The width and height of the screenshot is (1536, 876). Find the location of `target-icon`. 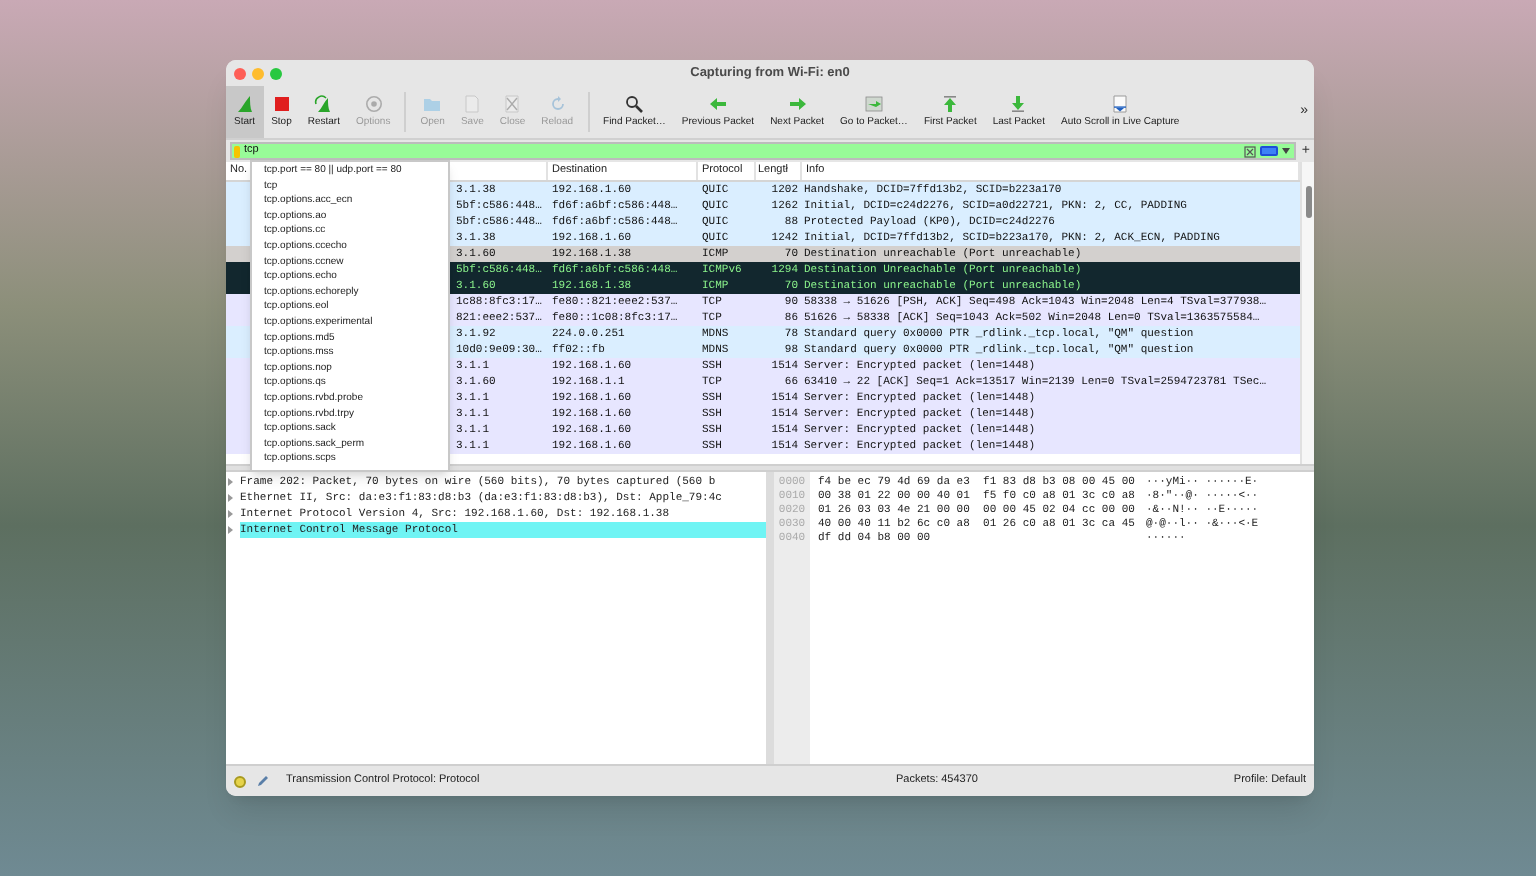

target-icon is located at coordinates (373, 103).